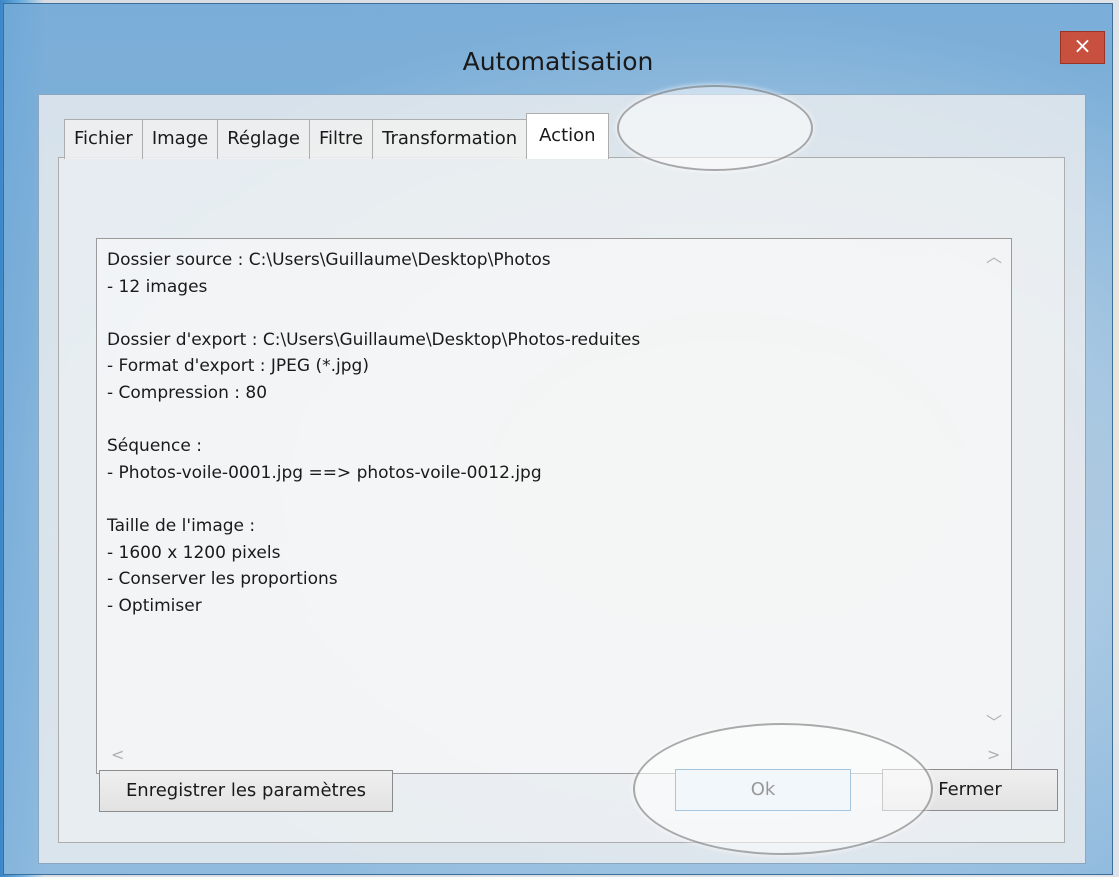  Describe the element at coordinates (450, 139) in the screenshot. I see `tab-transformation: Transformation` at that location.